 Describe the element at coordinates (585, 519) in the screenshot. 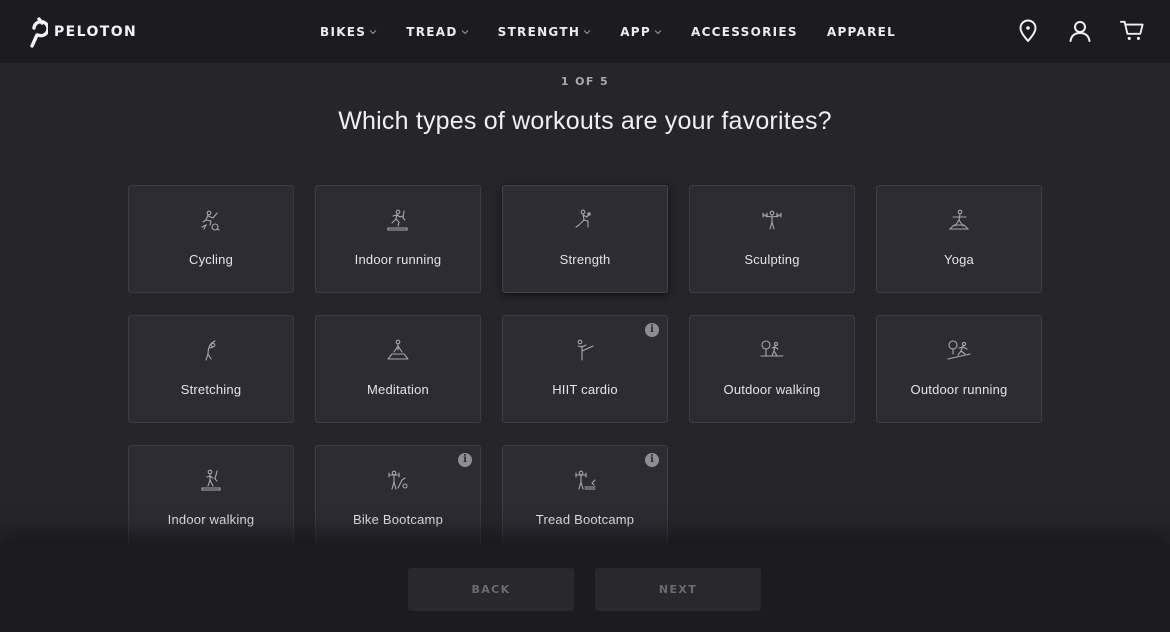

I see `option-label: Tread Bootcamp` at that location.